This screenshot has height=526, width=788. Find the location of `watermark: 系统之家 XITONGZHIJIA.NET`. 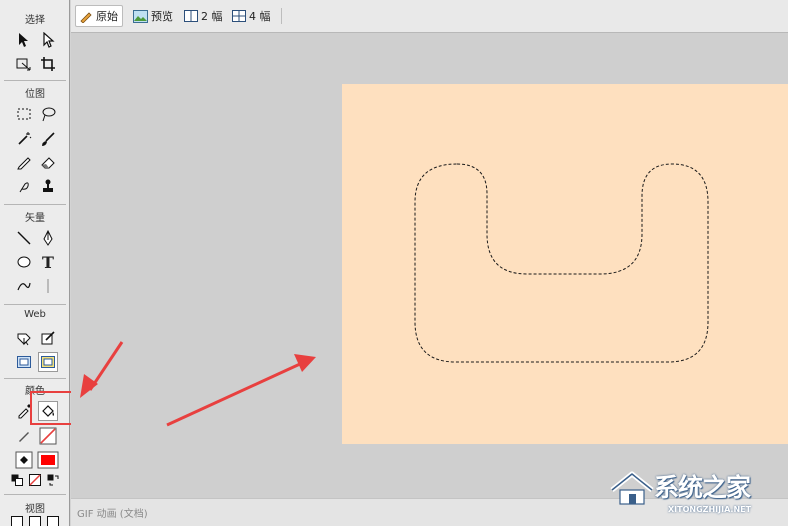

watermark: 系统之家 XITONGZHIJIA.NET is located at coordinates (696, 494).